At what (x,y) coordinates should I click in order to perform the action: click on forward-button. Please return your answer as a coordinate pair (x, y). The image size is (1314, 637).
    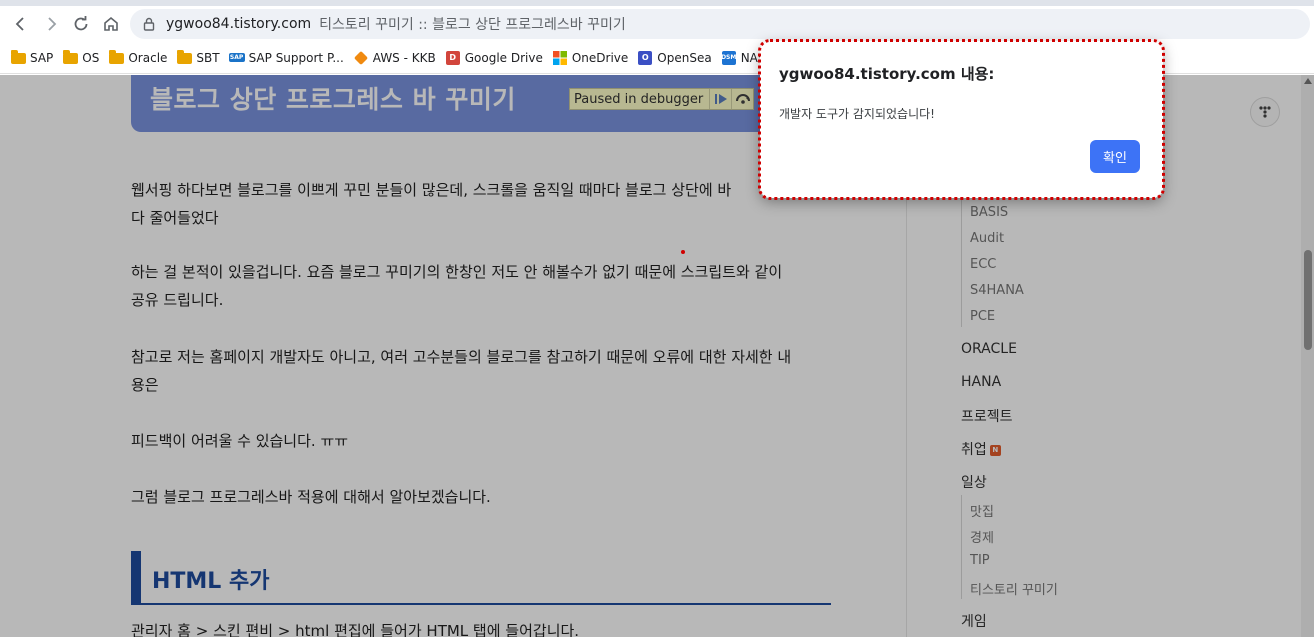
    Looking at the image, I should click on (51, 24).